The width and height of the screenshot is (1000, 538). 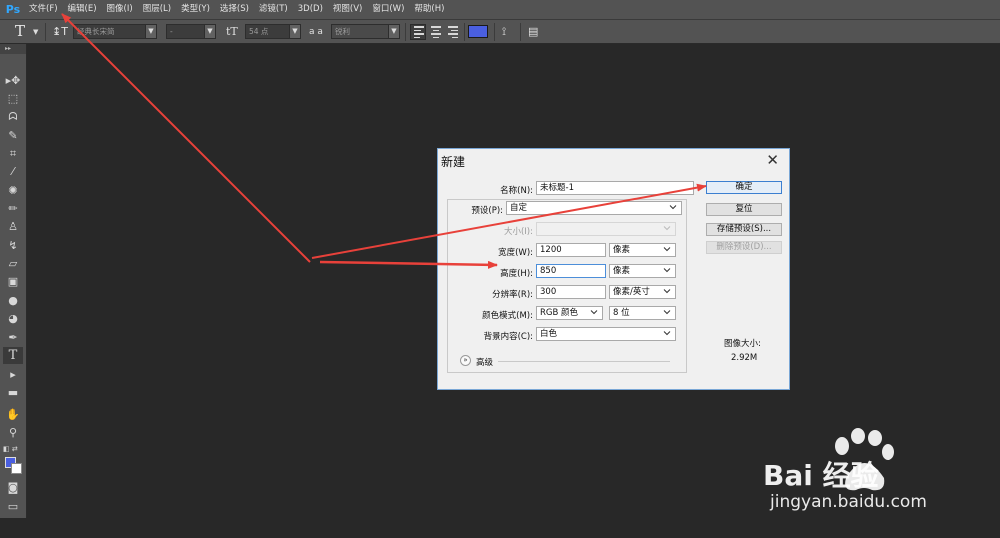 What do you see at coordinates (453, 32) in the screenshot?
I see `align-right-icon` at bounding box center [453, 32].